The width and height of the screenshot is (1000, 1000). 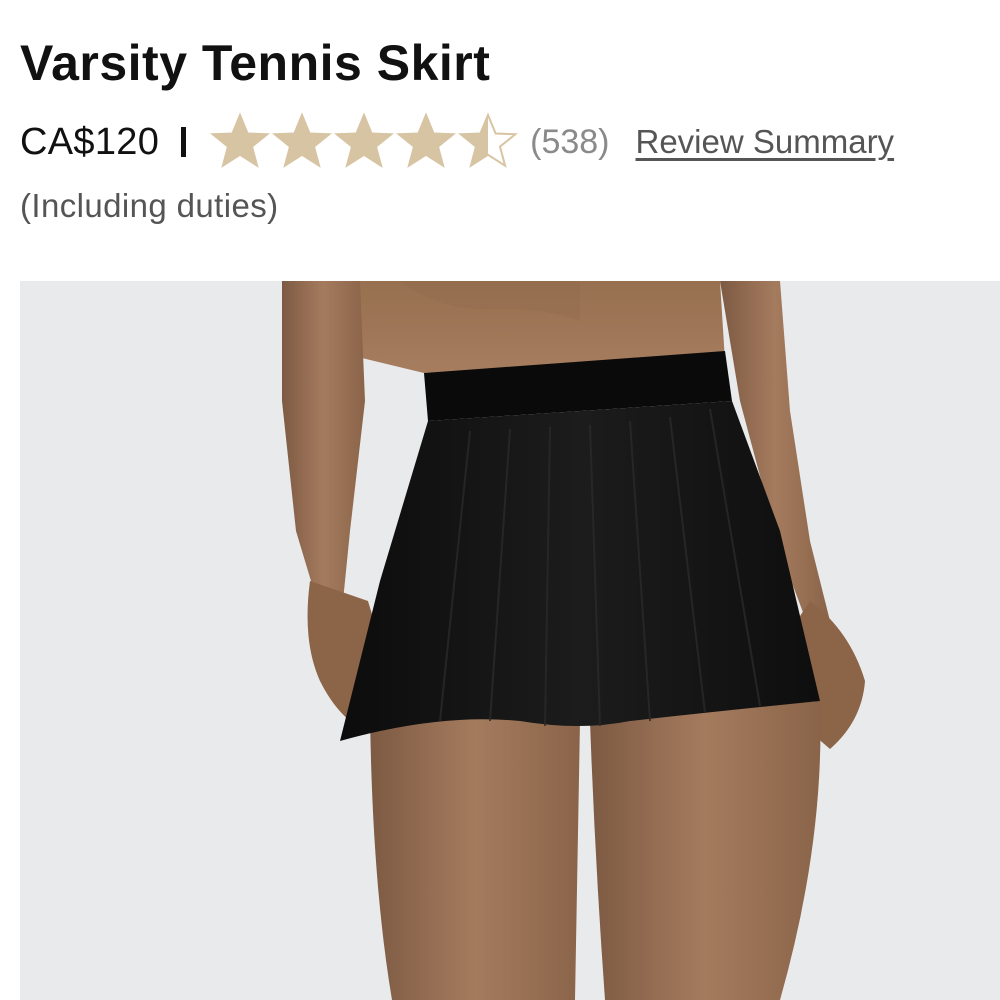 What do you see at coordinates (426, 140) in the screenshot?
I see `star-icon-4-full` at bounding box center [426, 140].